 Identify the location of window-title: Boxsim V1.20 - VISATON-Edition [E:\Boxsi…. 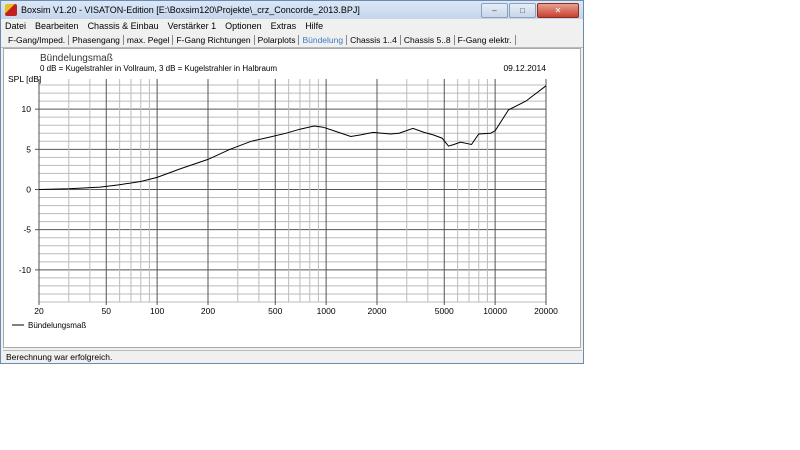
(190, 10).